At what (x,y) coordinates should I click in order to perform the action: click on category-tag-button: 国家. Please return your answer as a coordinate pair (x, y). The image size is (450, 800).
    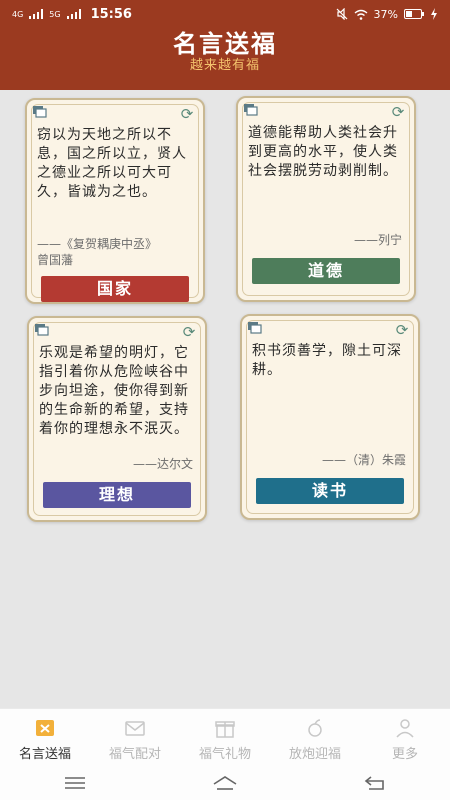
    Looking at the image, I should click on (115, 289).